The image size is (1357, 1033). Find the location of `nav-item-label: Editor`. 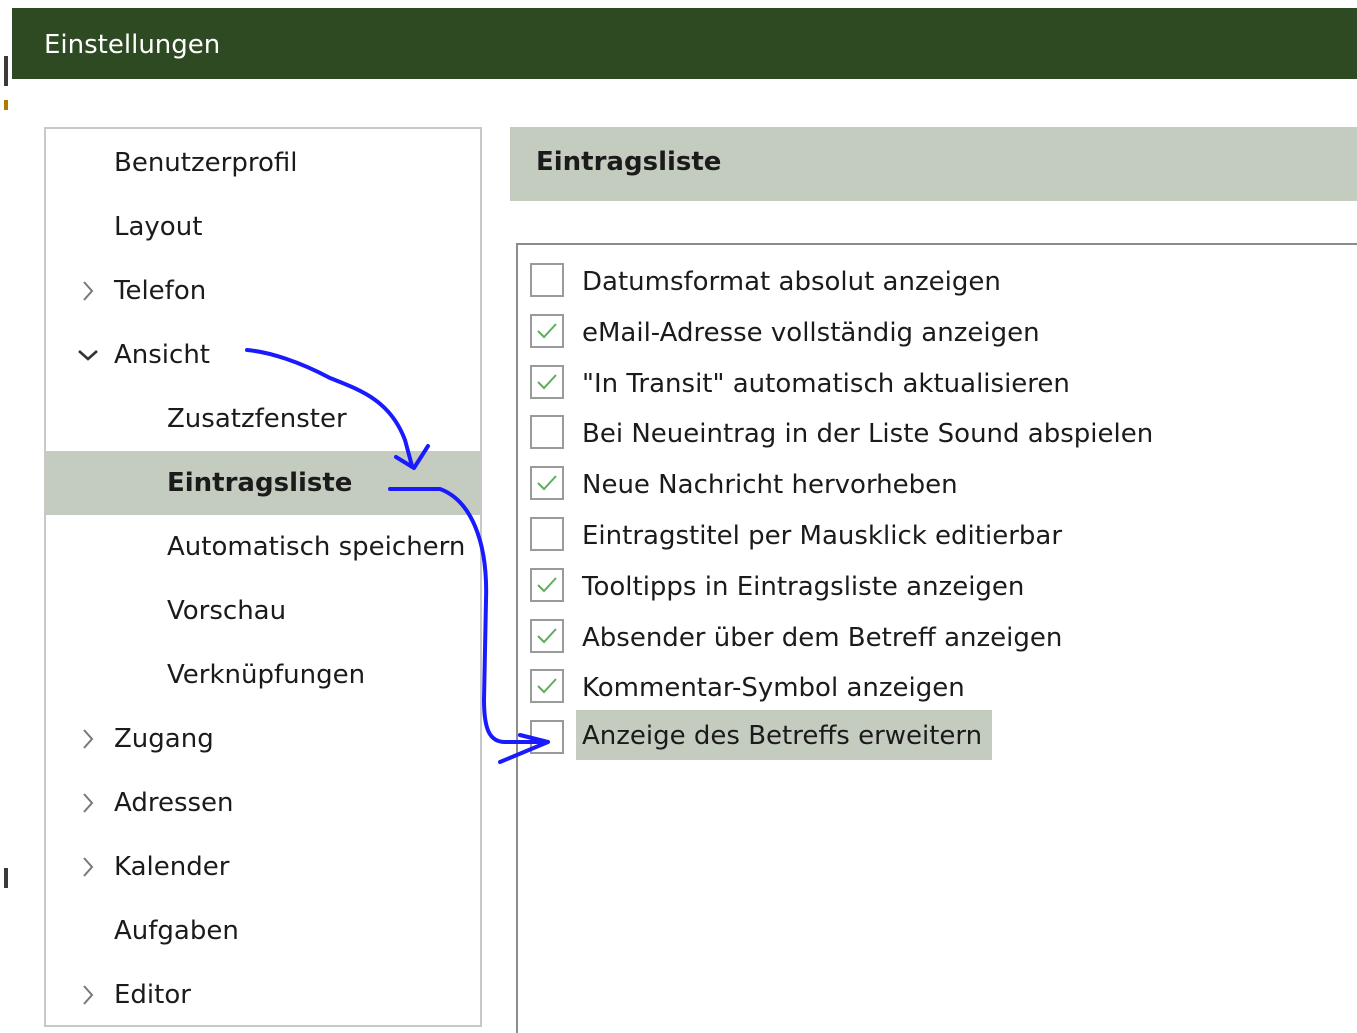

nav-item-label: Editor is located at coordinates (152, 995).